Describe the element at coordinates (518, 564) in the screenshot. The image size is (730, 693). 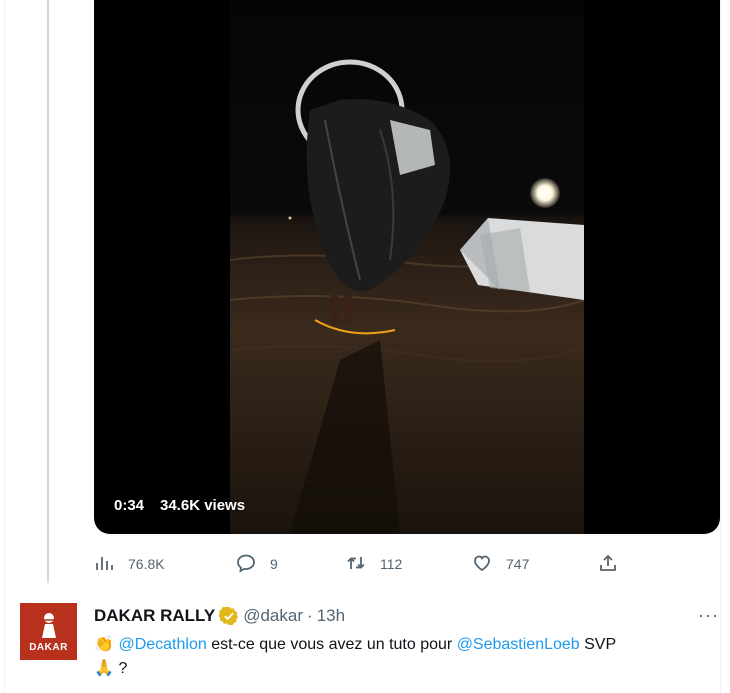
I see `like-count: 747` at that location.